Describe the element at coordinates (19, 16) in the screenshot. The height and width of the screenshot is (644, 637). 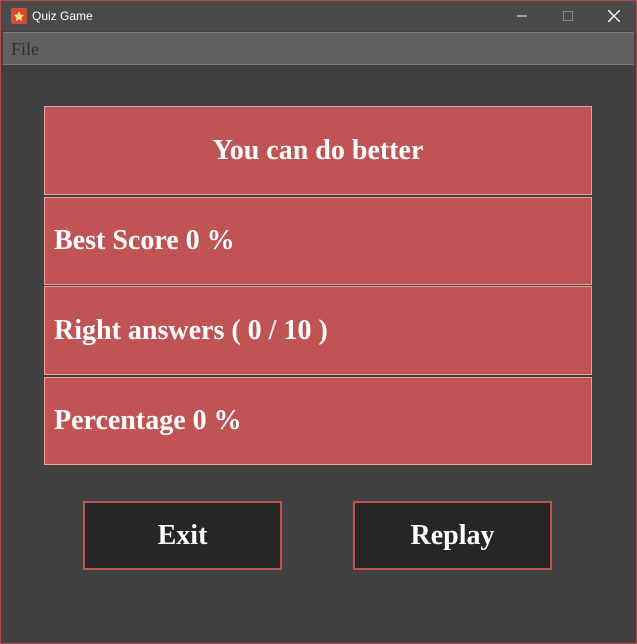
I see `app-icon` at that location.